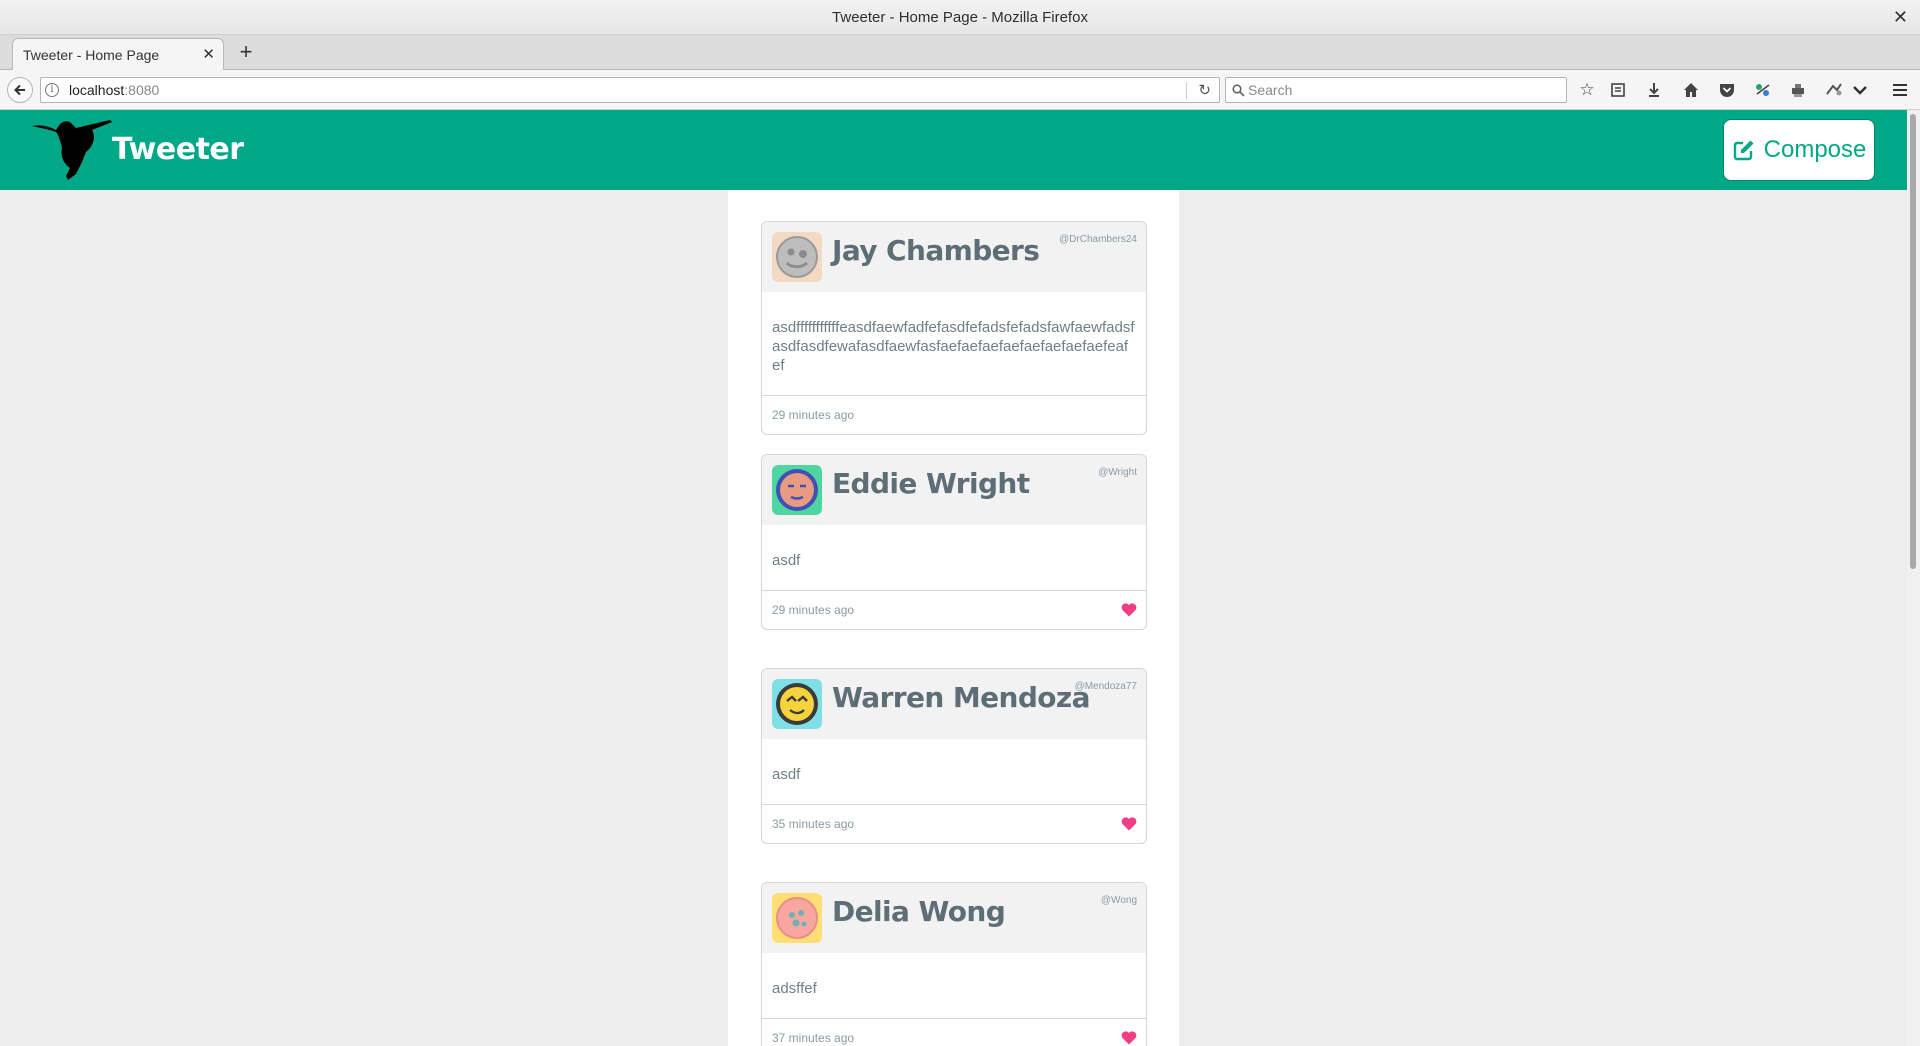 The image size is (1920, 1046). Describe the element at coordinates (931, 483) in the screenshot. I see `tweet-author-name: Eddie Wright` at that location.